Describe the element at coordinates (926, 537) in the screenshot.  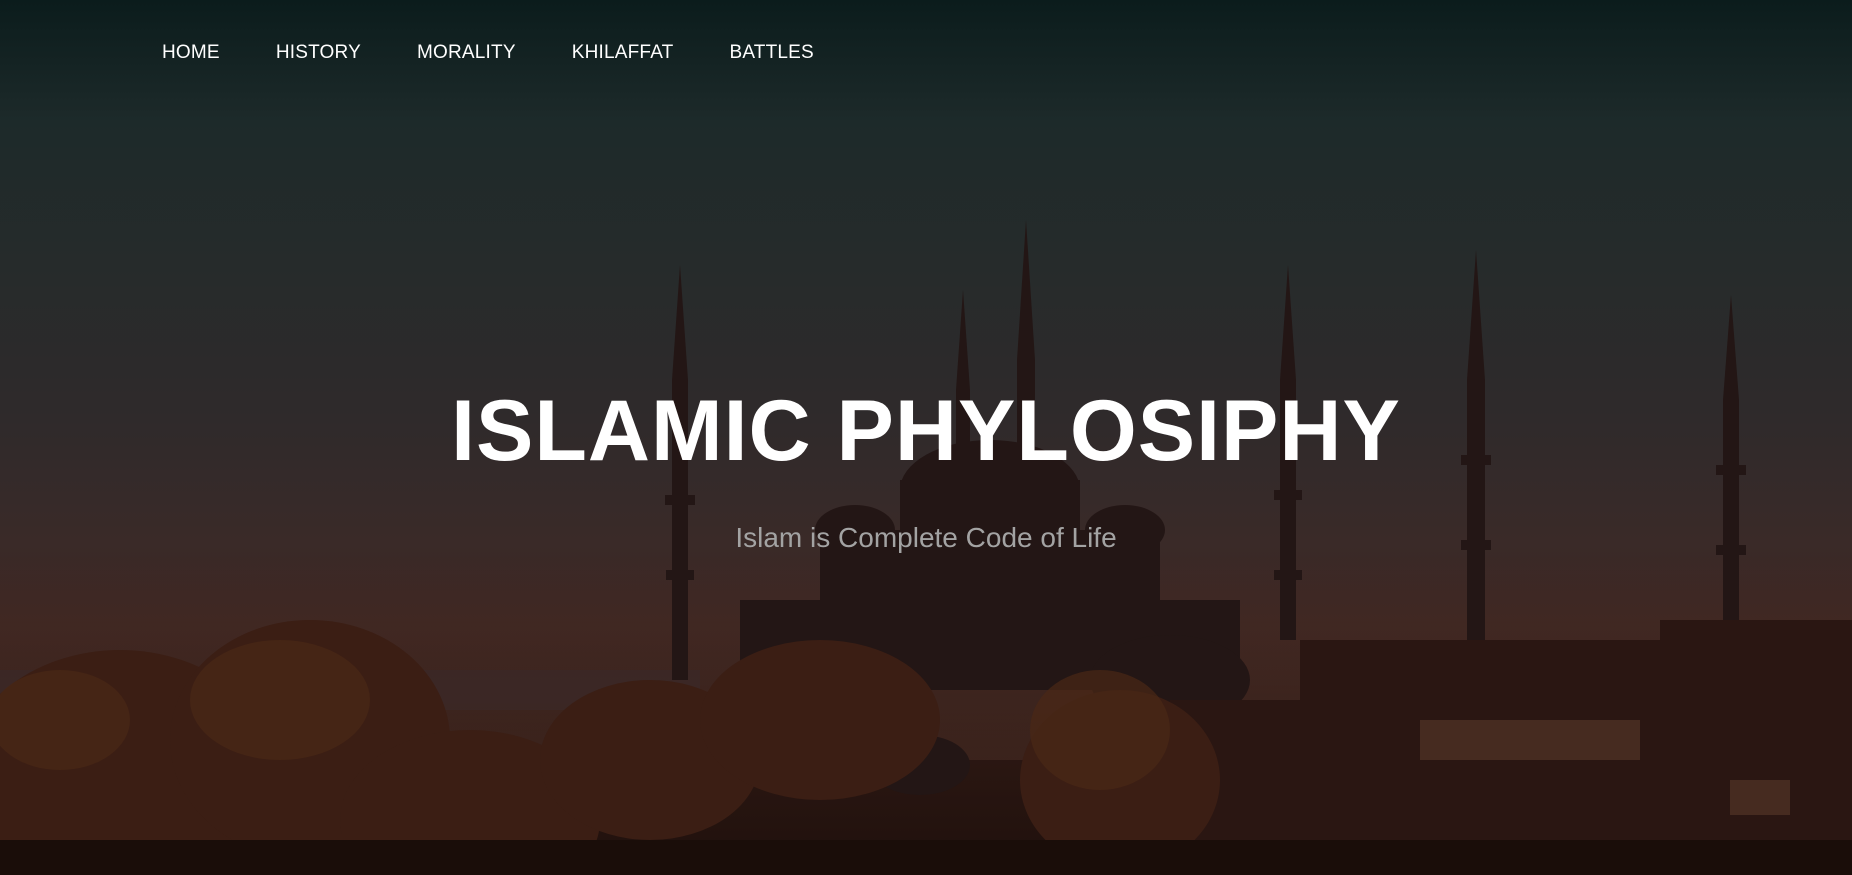
I see `hero-subtitle: Islam is Complete Code of Life` at that location.